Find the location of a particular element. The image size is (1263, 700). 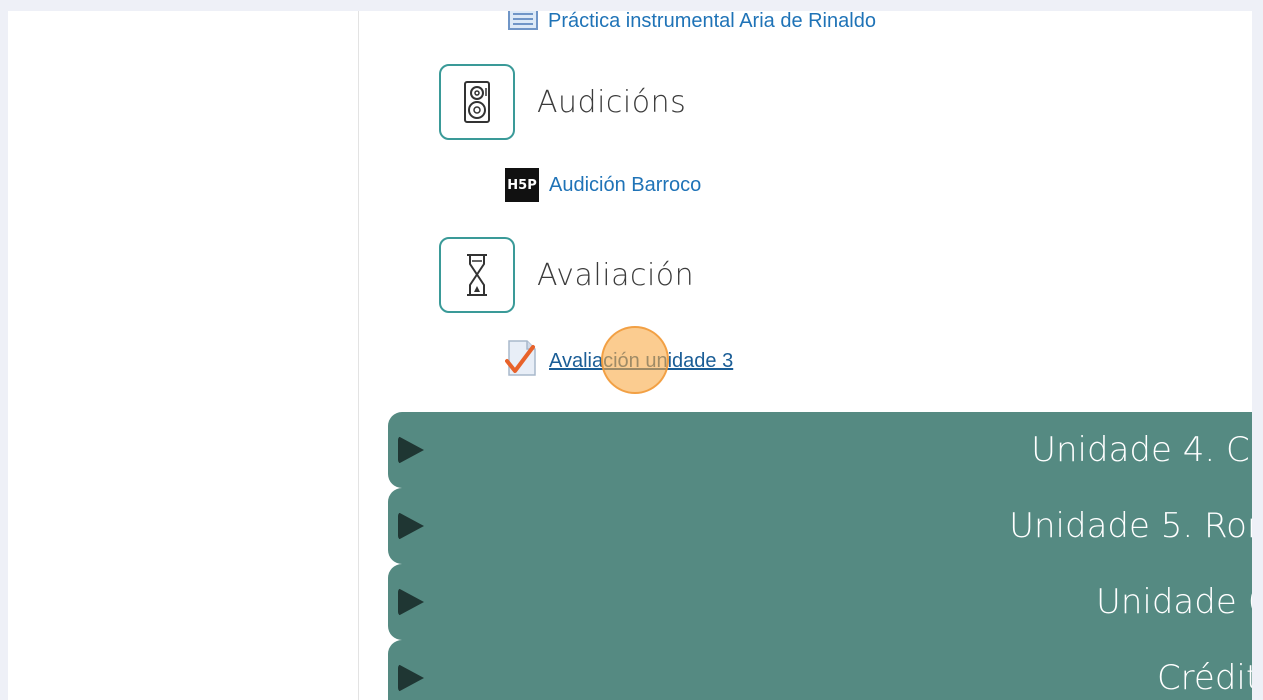

unit-title: Unidade 6. is located at coordinates (1174, 602).